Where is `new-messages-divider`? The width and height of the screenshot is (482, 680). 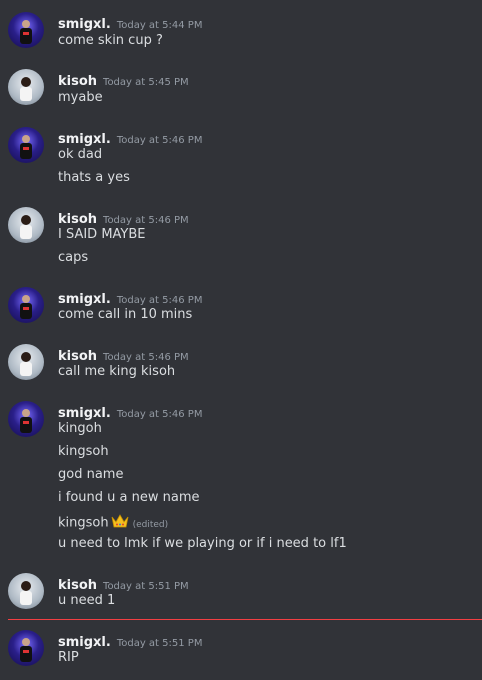
new-messages-divider is located at coordinates (245, 619).